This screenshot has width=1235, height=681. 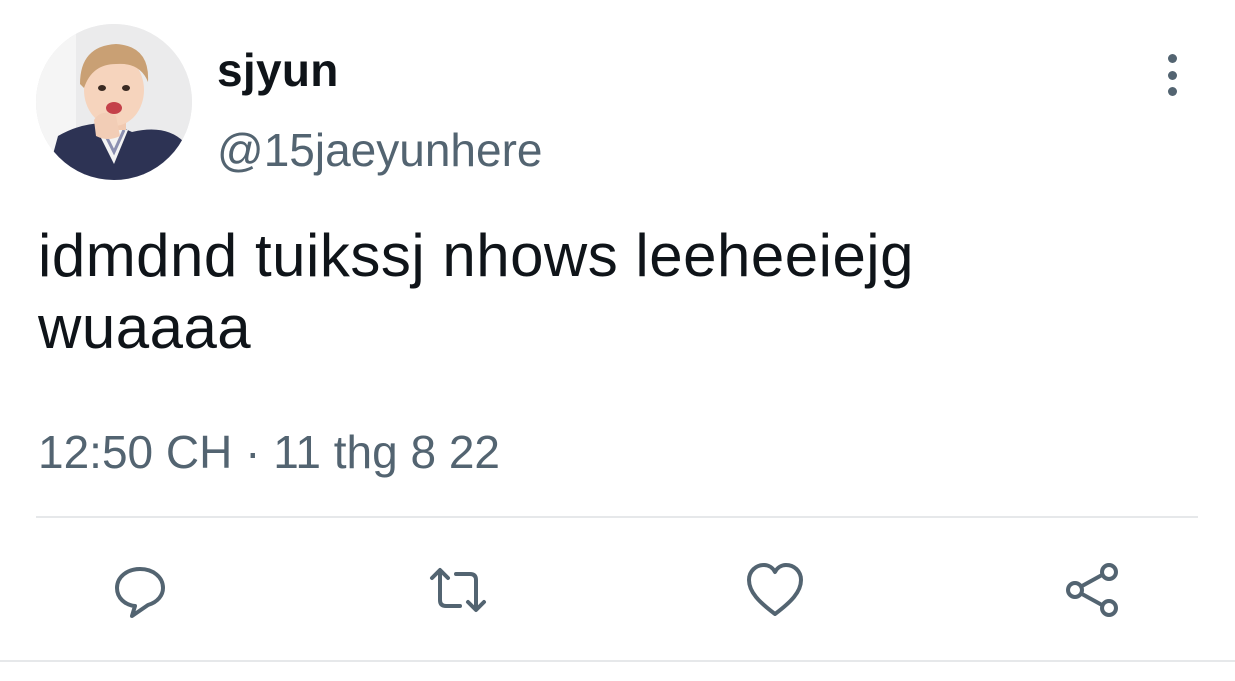 What do you see at coordinates (379, 150) in the screenshot?
I see `user-handle: @15jaeyunhere` at bounding box center [379, 150].